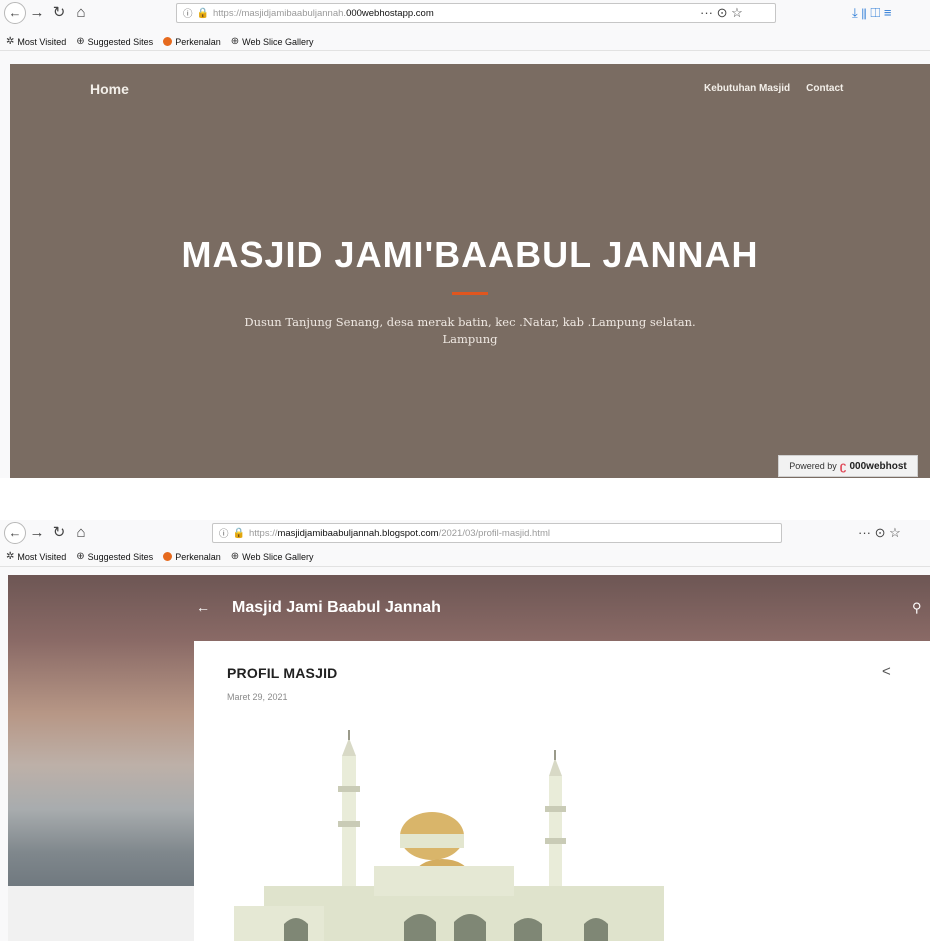 The width and height of the screenshot is (930, 941). Describe the element at coordinates (336, 608) in the screenshot. I see `blog-title: Masjid Jami Baabul Jannah` at that location.